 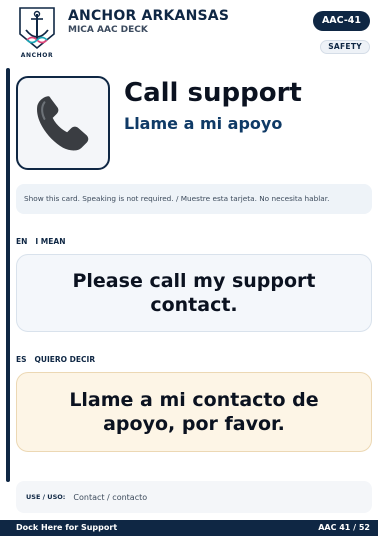 I want to click on card-subtitle: Llame a mi apoyo, so click(x=203, y=123).